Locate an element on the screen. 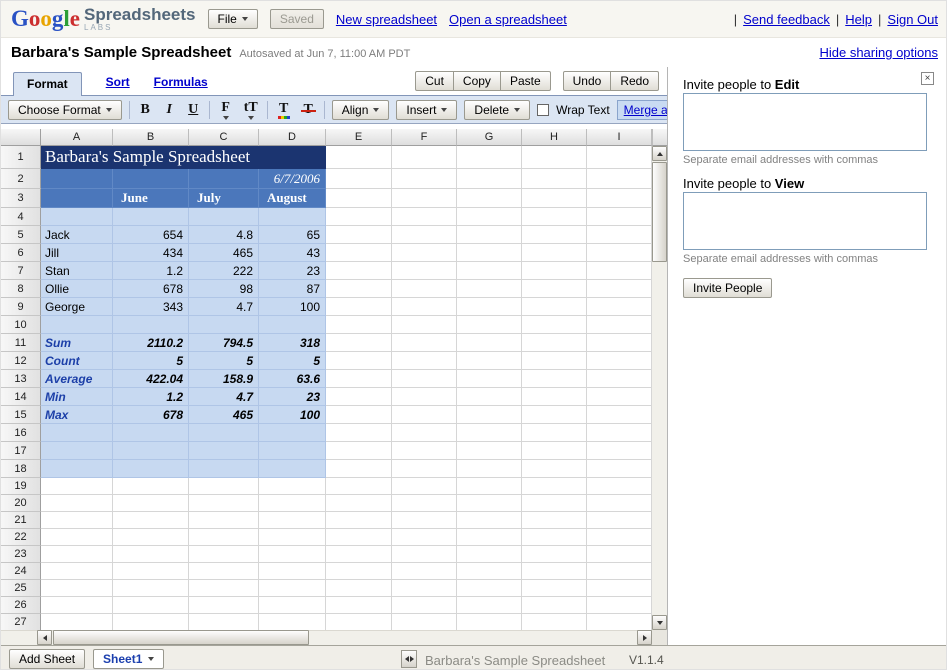  vertical-scroll-thumb is located at coordinates (659, 212).